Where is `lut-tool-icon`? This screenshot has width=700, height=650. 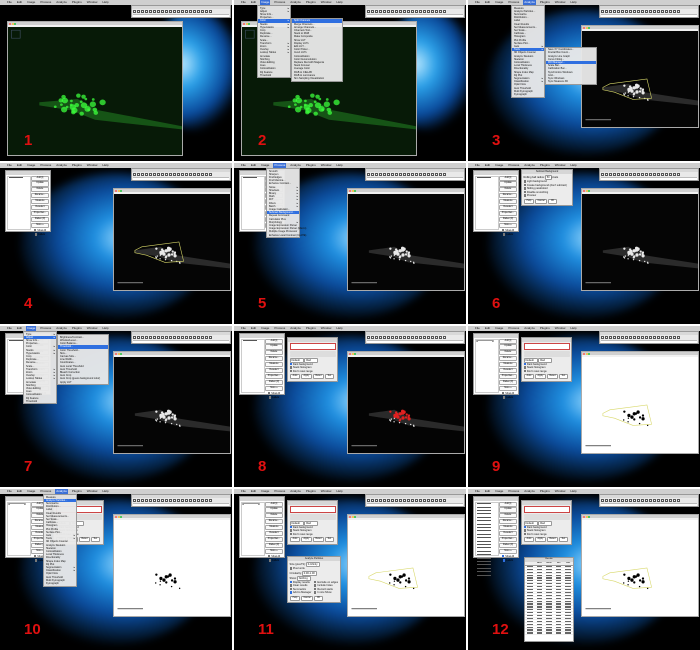 lut-tool-icon is located at coordinates (424, 11).